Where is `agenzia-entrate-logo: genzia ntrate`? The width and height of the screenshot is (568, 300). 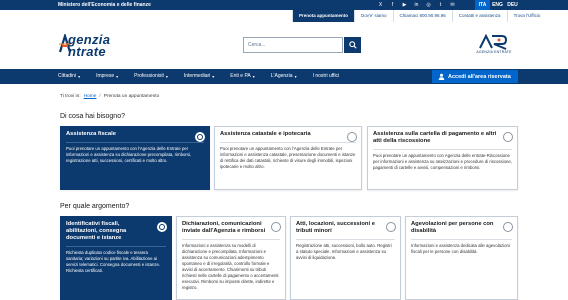
agenzia-entrate-logo: genzia ntrate is located at coordinates (98, 45).